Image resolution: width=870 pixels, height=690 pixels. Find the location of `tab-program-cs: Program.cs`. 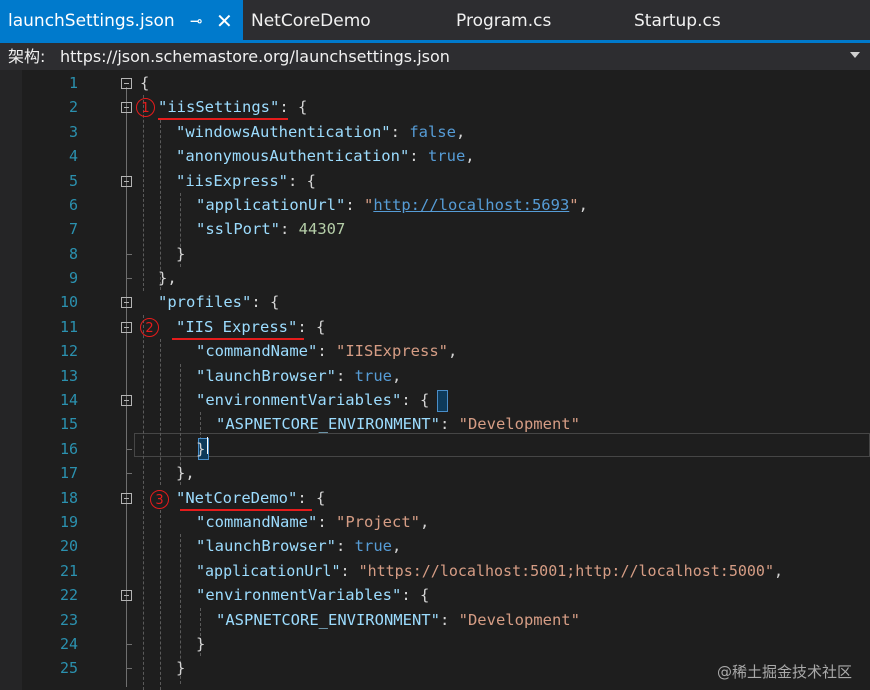

tab-program-cs: Program.cs is located at coordinates (503, 20).